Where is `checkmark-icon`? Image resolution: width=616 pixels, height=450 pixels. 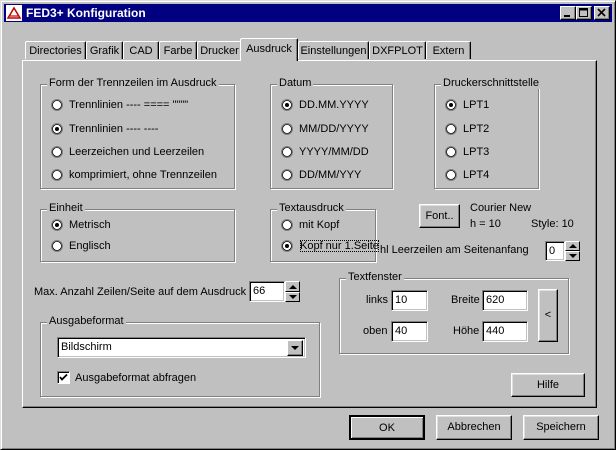 checkmark-icon is located at coordinates (63, 377).